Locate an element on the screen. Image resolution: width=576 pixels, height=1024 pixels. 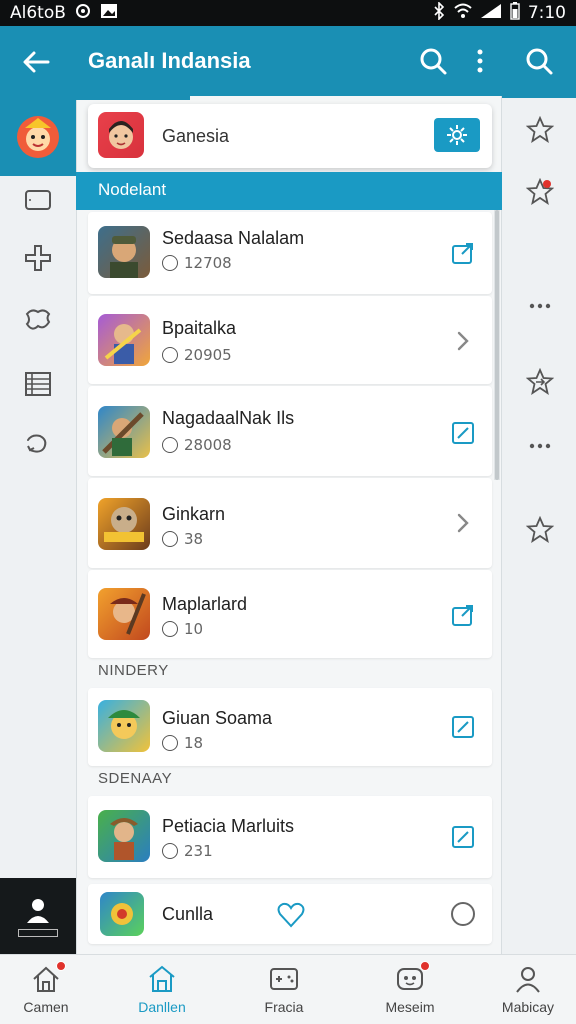
pirate-character-icon is located at coordinates (128, 614).